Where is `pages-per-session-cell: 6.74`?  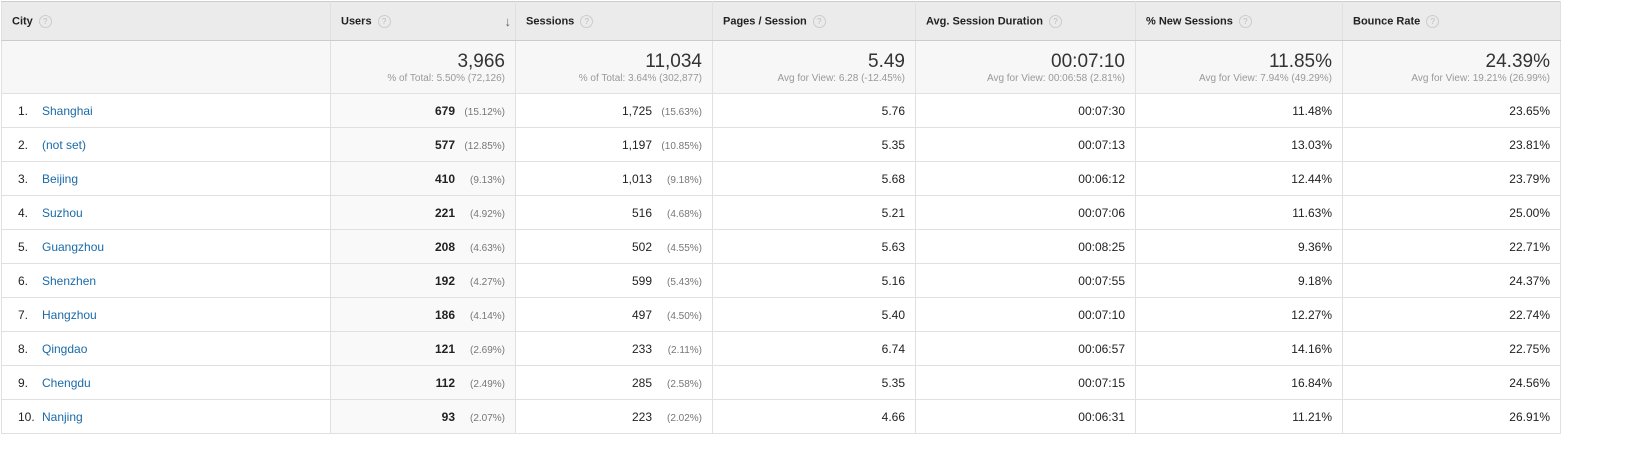 pages-per-session-cell: 6.74 is located at coordinates (814, 348).